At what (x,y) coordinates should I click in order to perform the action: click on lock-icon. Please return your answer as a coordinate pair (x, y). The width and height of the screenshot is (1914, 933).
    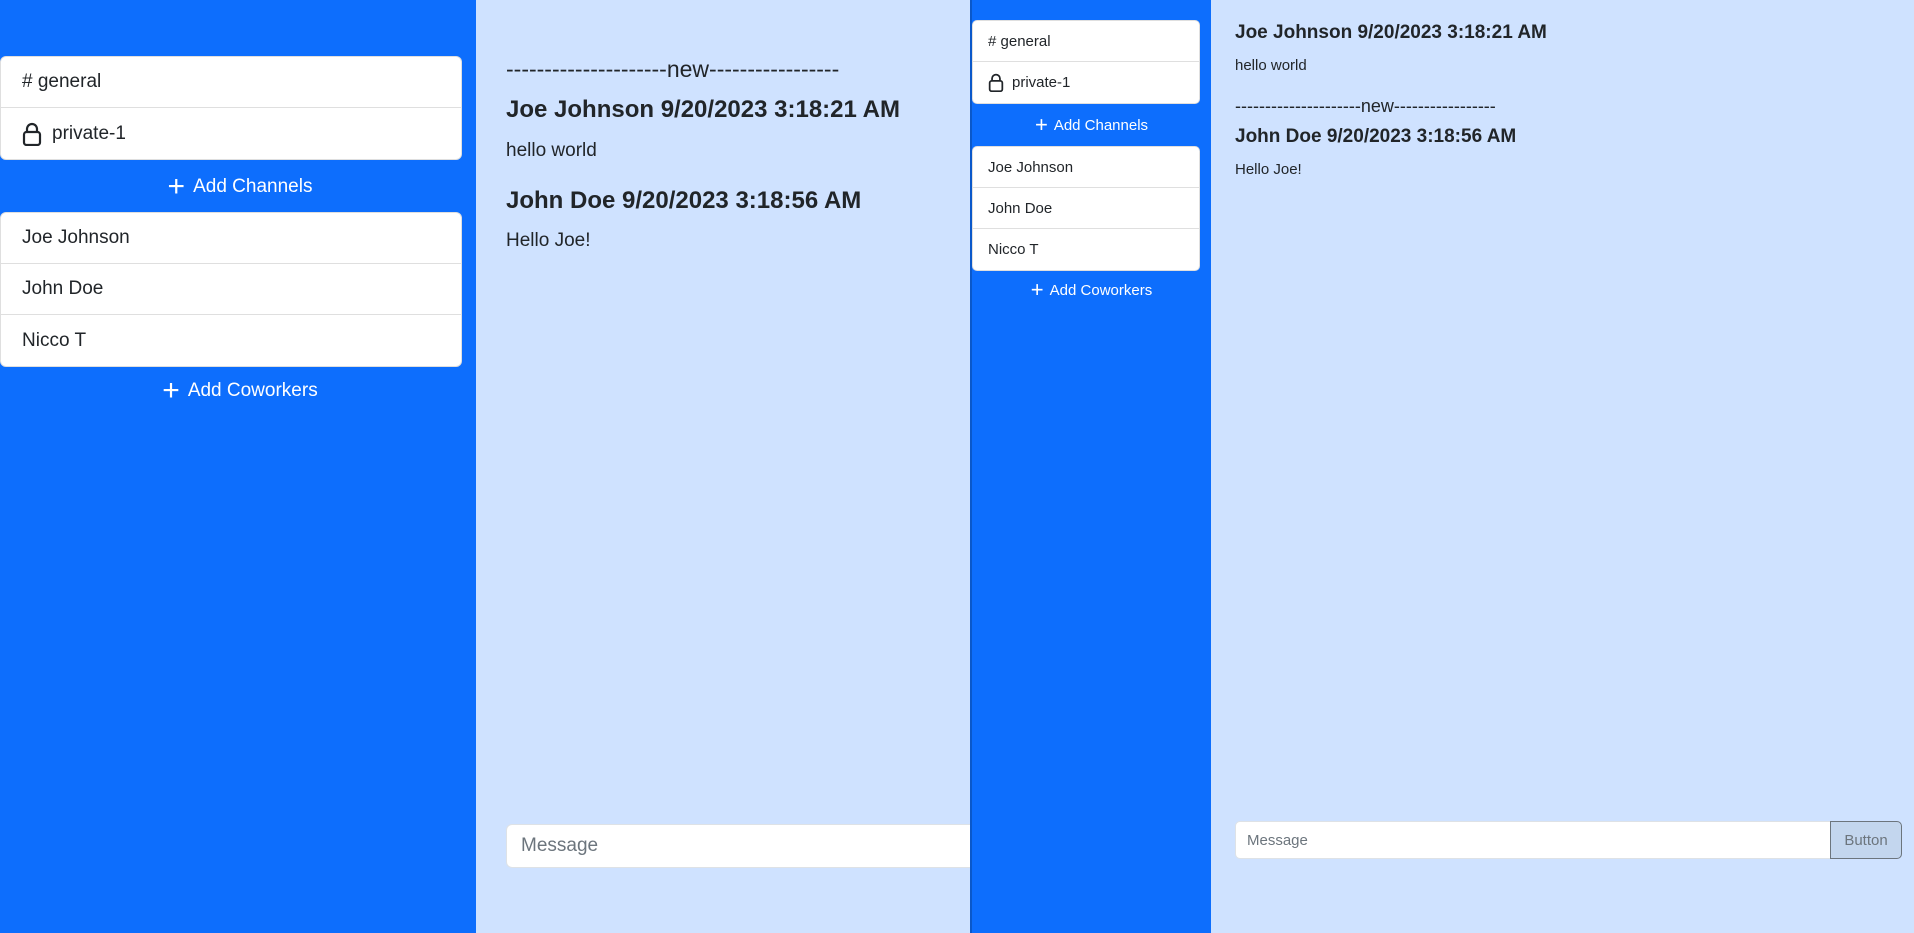
    Looking at the image, I should click on (996, 82).